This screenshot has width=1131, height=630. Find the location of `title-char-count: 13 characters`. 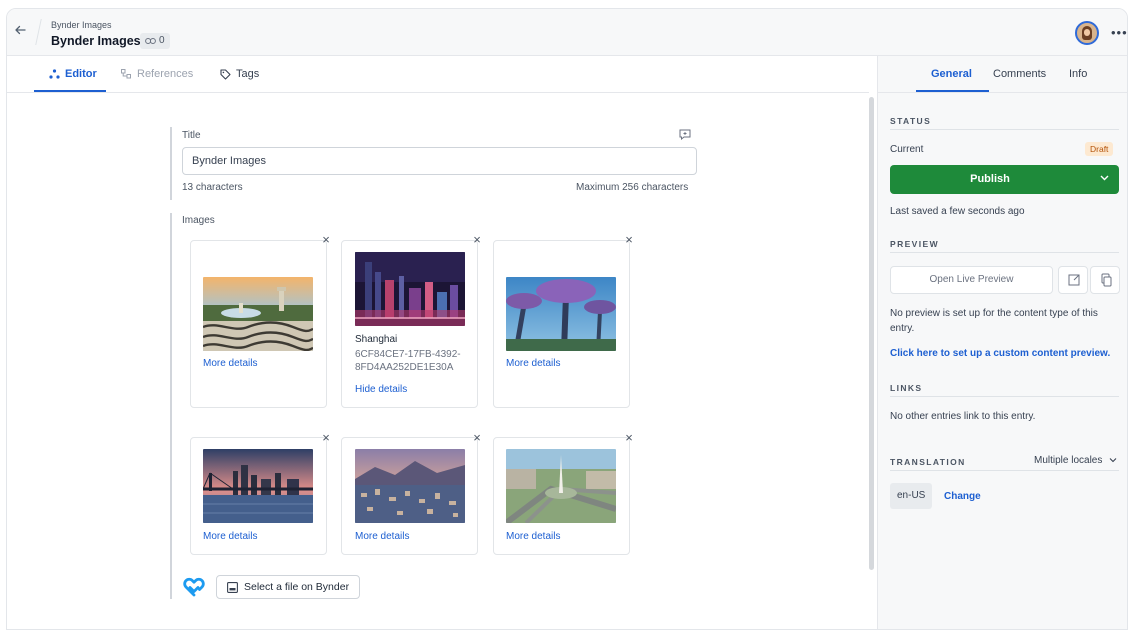

title-char-count: 13 characters is located at coordinates (212, 187).